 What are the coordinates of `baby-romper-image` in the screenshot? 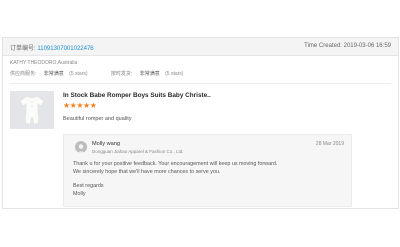 It's located at (32, 110).